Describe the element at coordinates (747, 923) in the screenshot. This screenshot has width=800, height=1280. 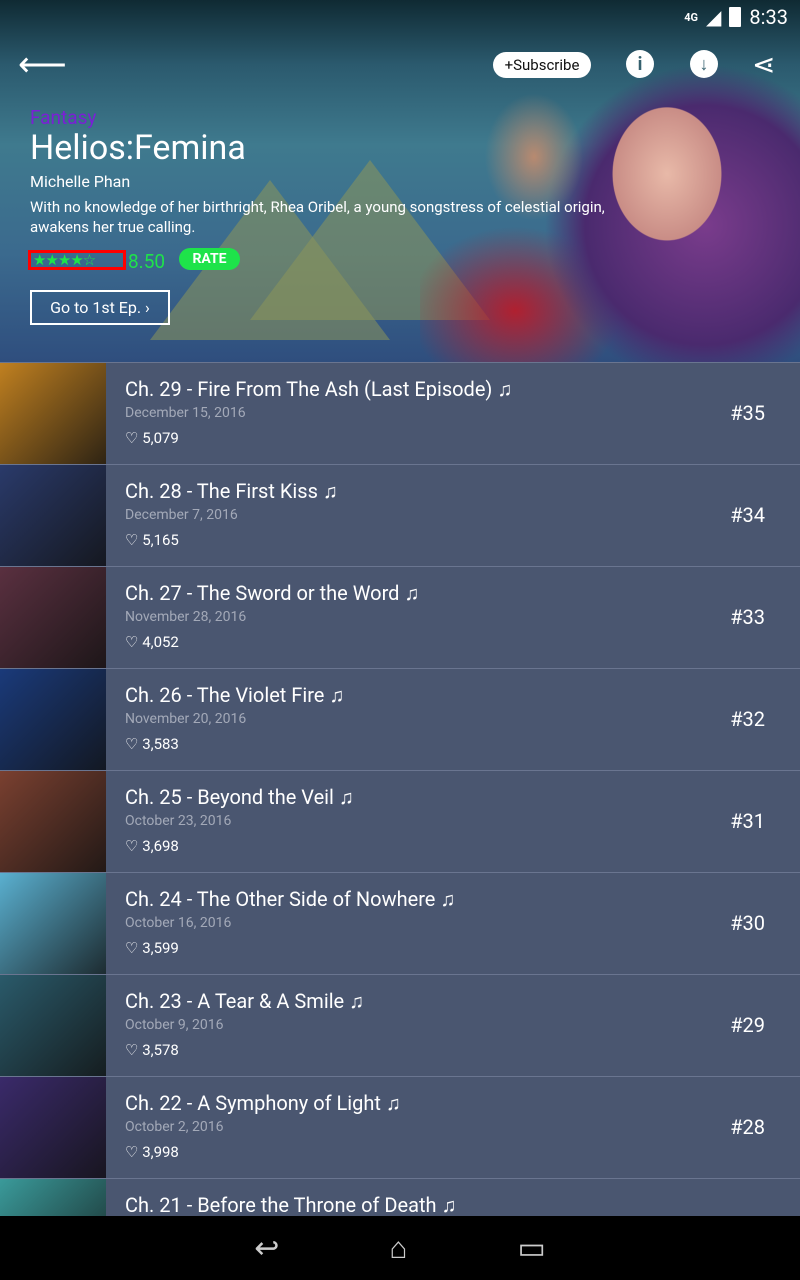
I see `episode-number: #30` at that location.